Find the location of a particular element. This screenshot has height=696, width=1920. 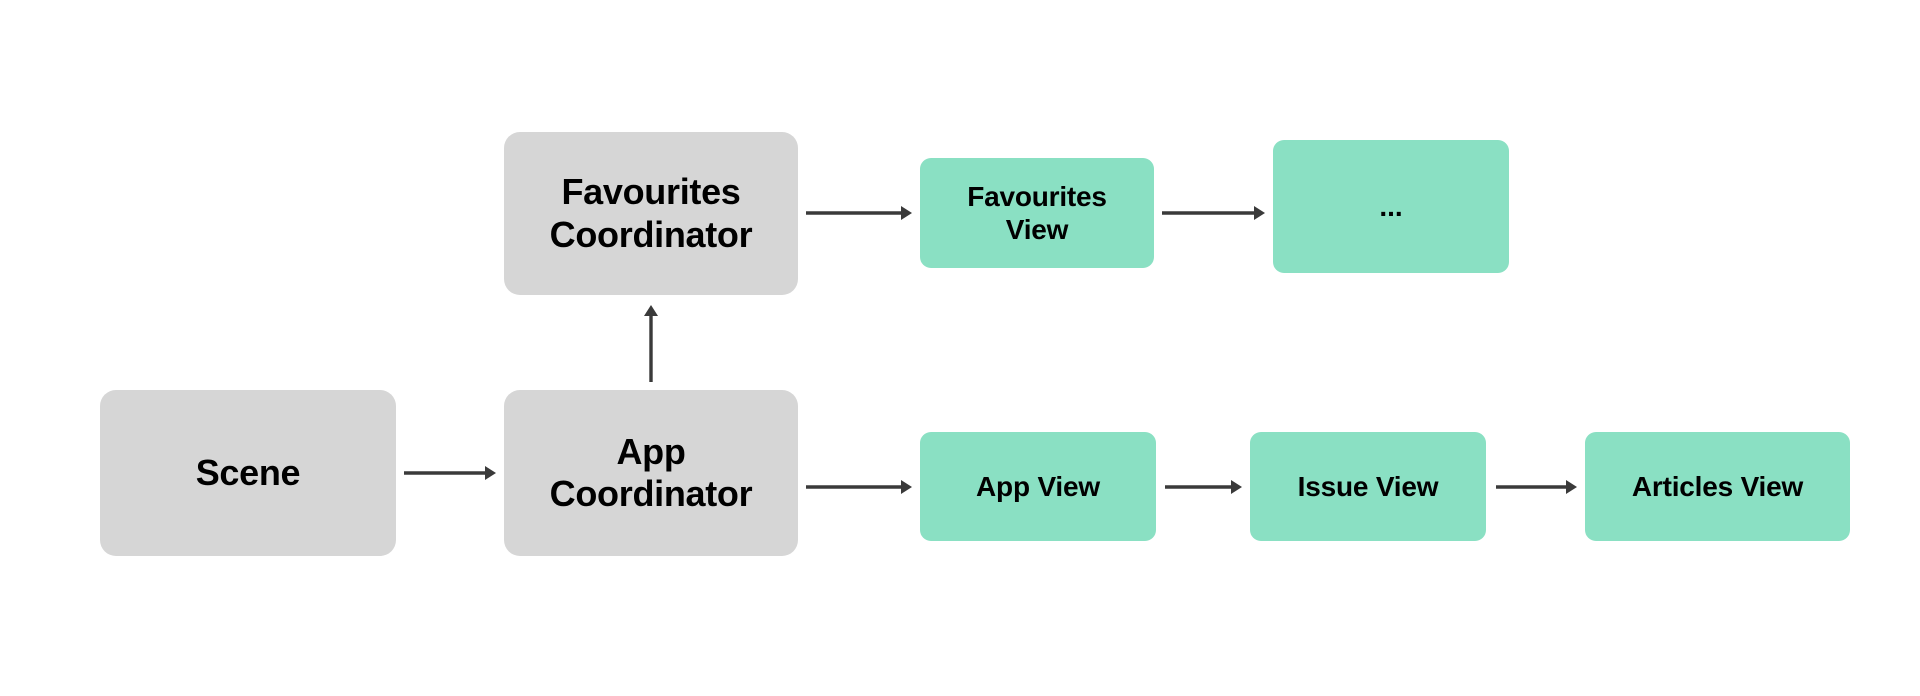

node-label-favourites-coordinator: Favourites Coordinator is located at coordinates (651, 213).